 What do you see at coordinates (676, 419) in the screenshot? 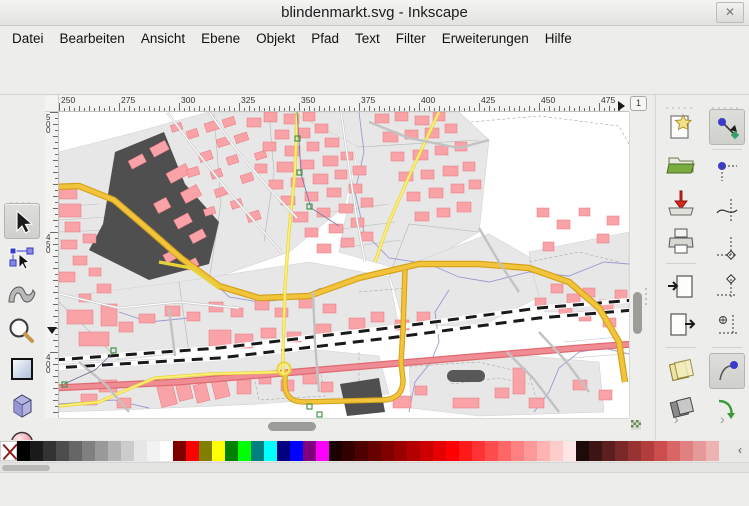
I see `dock-left-more-arrow-icon: ›` at bounding box center [676, 419].